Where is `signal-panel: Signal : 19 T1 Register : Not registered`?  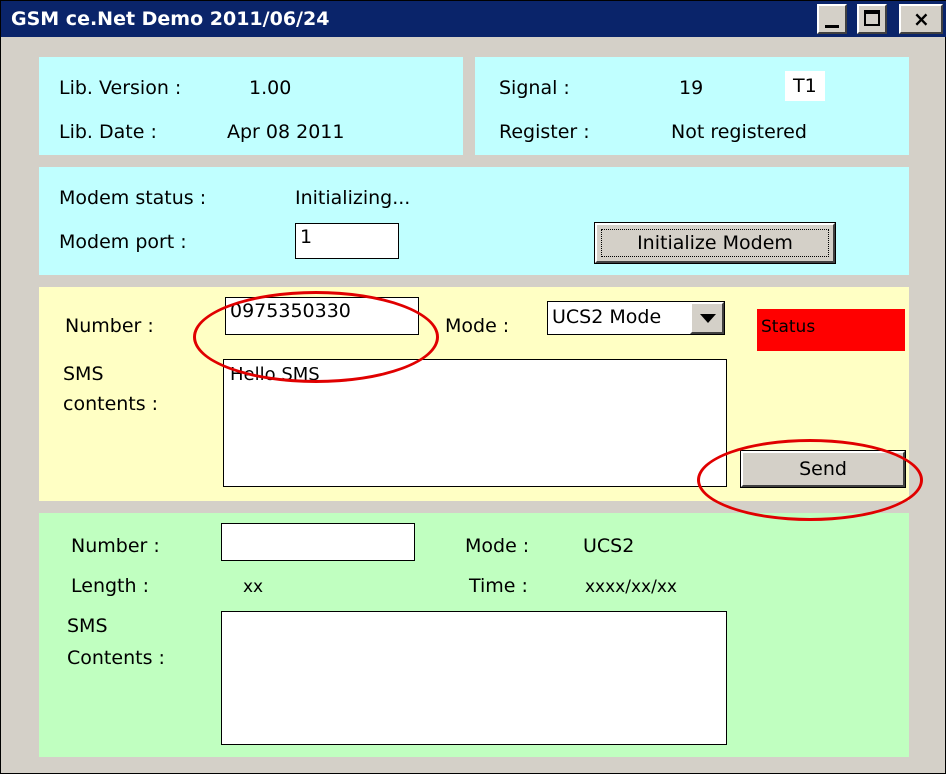 signal-panel: Signal : 19 T1 Register : Not registered is located at coordinates (692, 106).